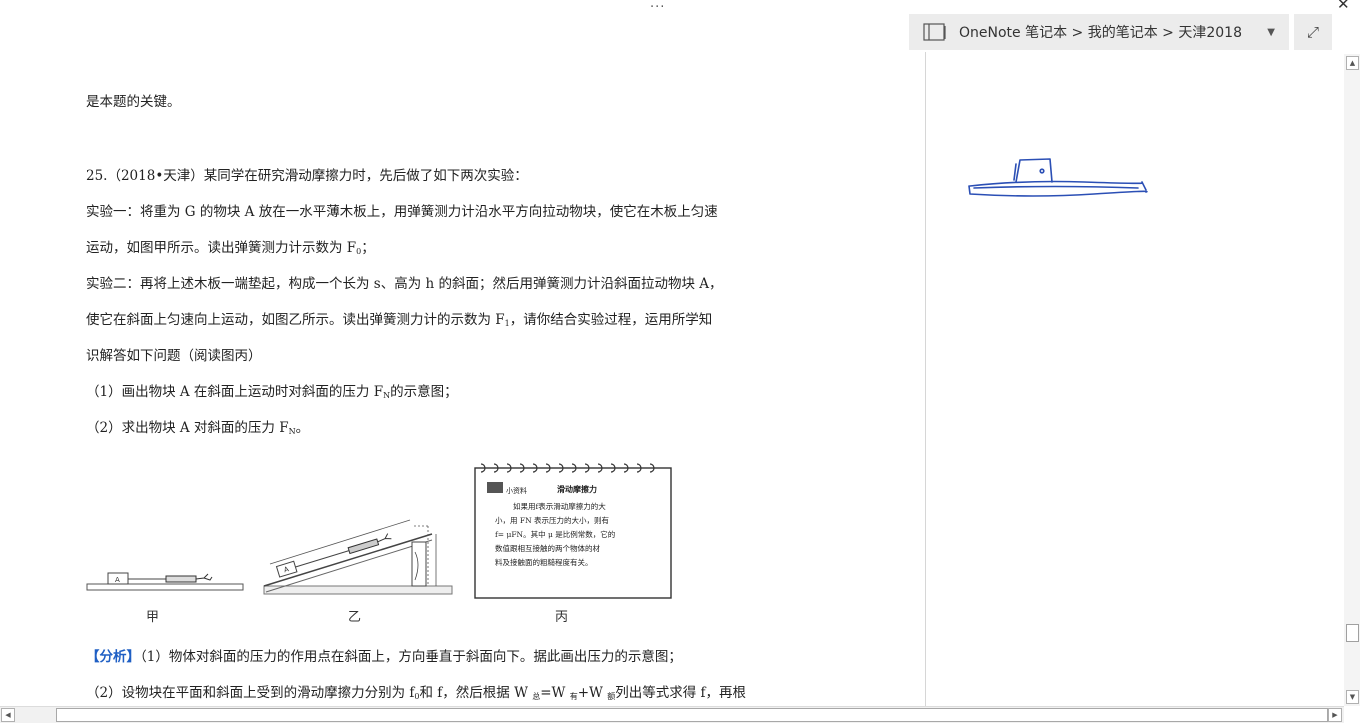 Image resolution: width=1360 pixels, height=723 pixels. Describe the element at coordinates (355, 617) in the screenshot. I see `figure-b-caption: 乙` at that location.